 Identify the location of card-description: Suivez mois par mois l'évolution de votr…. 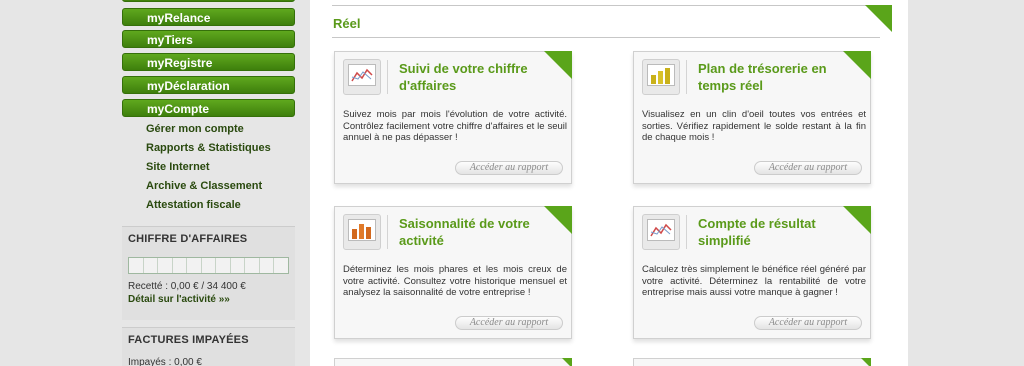
(455, 126).